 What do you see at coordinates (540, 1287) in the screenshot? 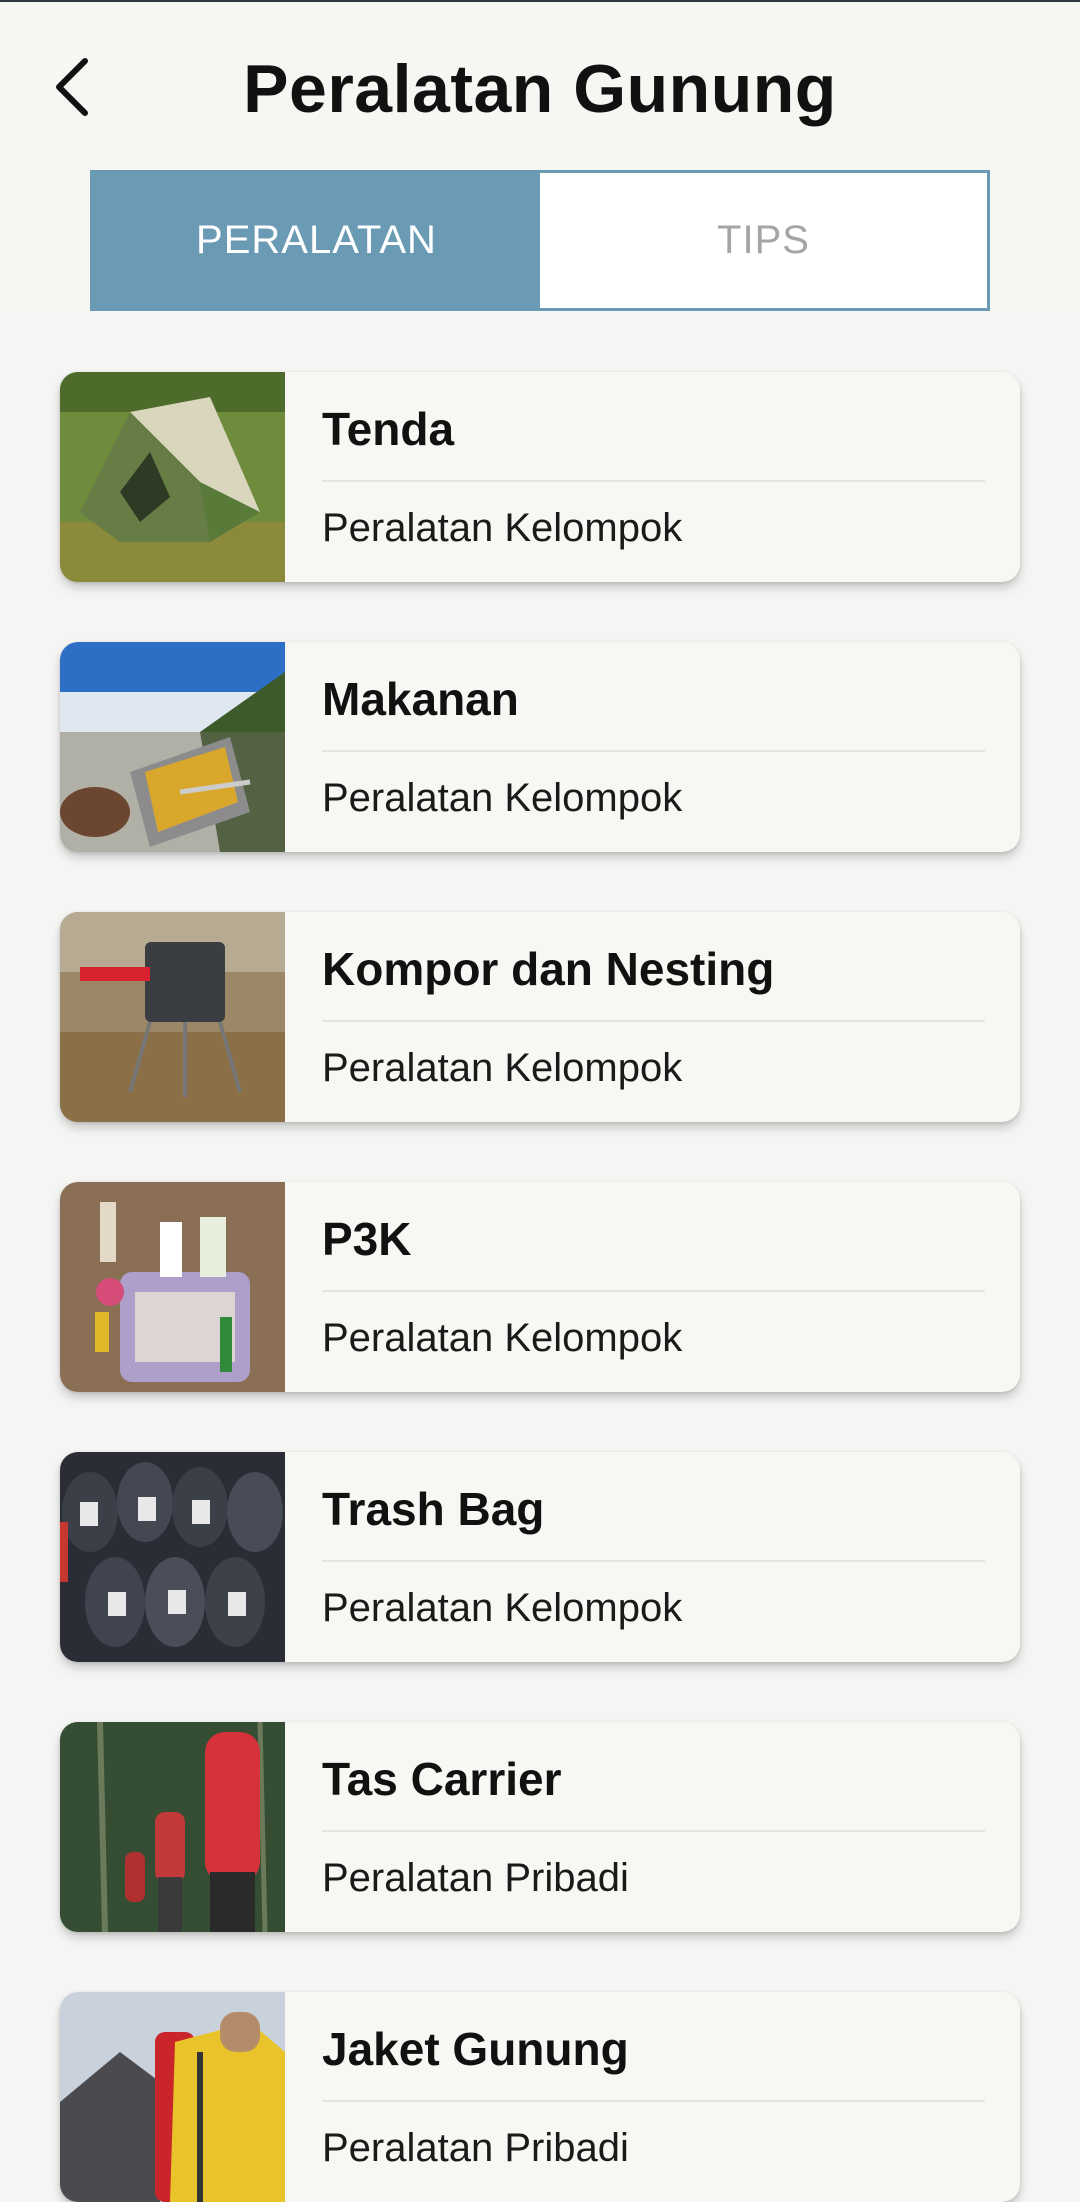
I see `list-item-p3k: P3K Peralatan Kelompok` at bounding box center [540, 1287].